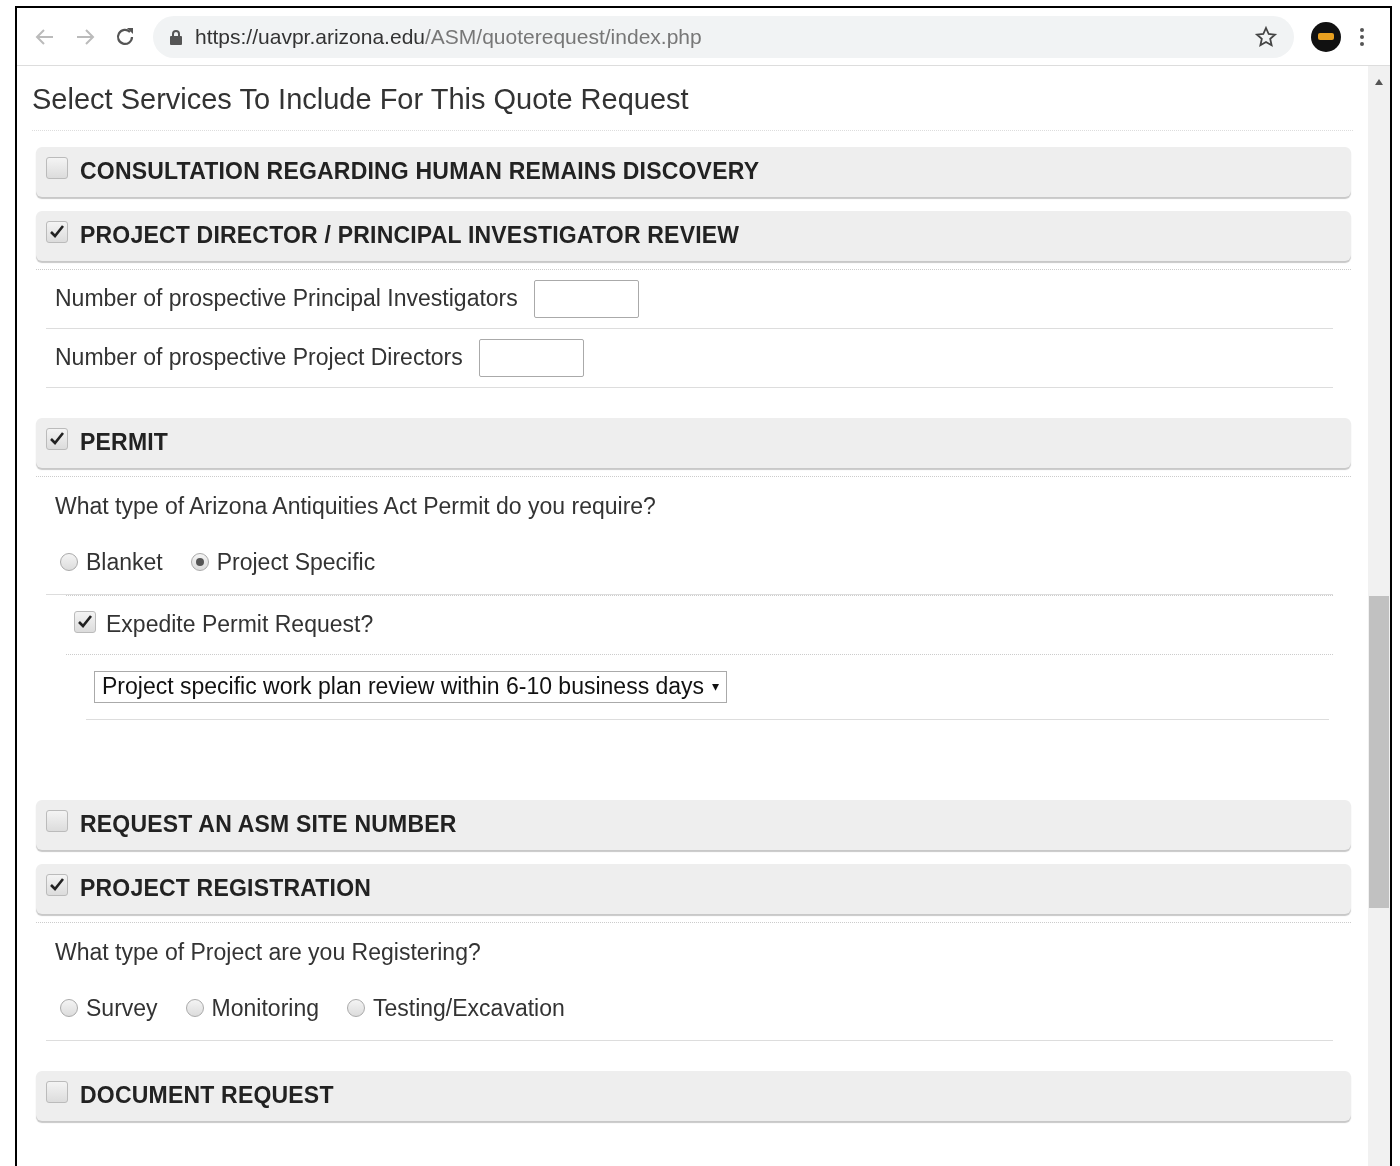 The height and width of the screenshot is (1166, 1400). What do you see at coordinates (1379, 82) in the screenshot?
I see `scroll-up-icon` at bounding box center [1379, 82].